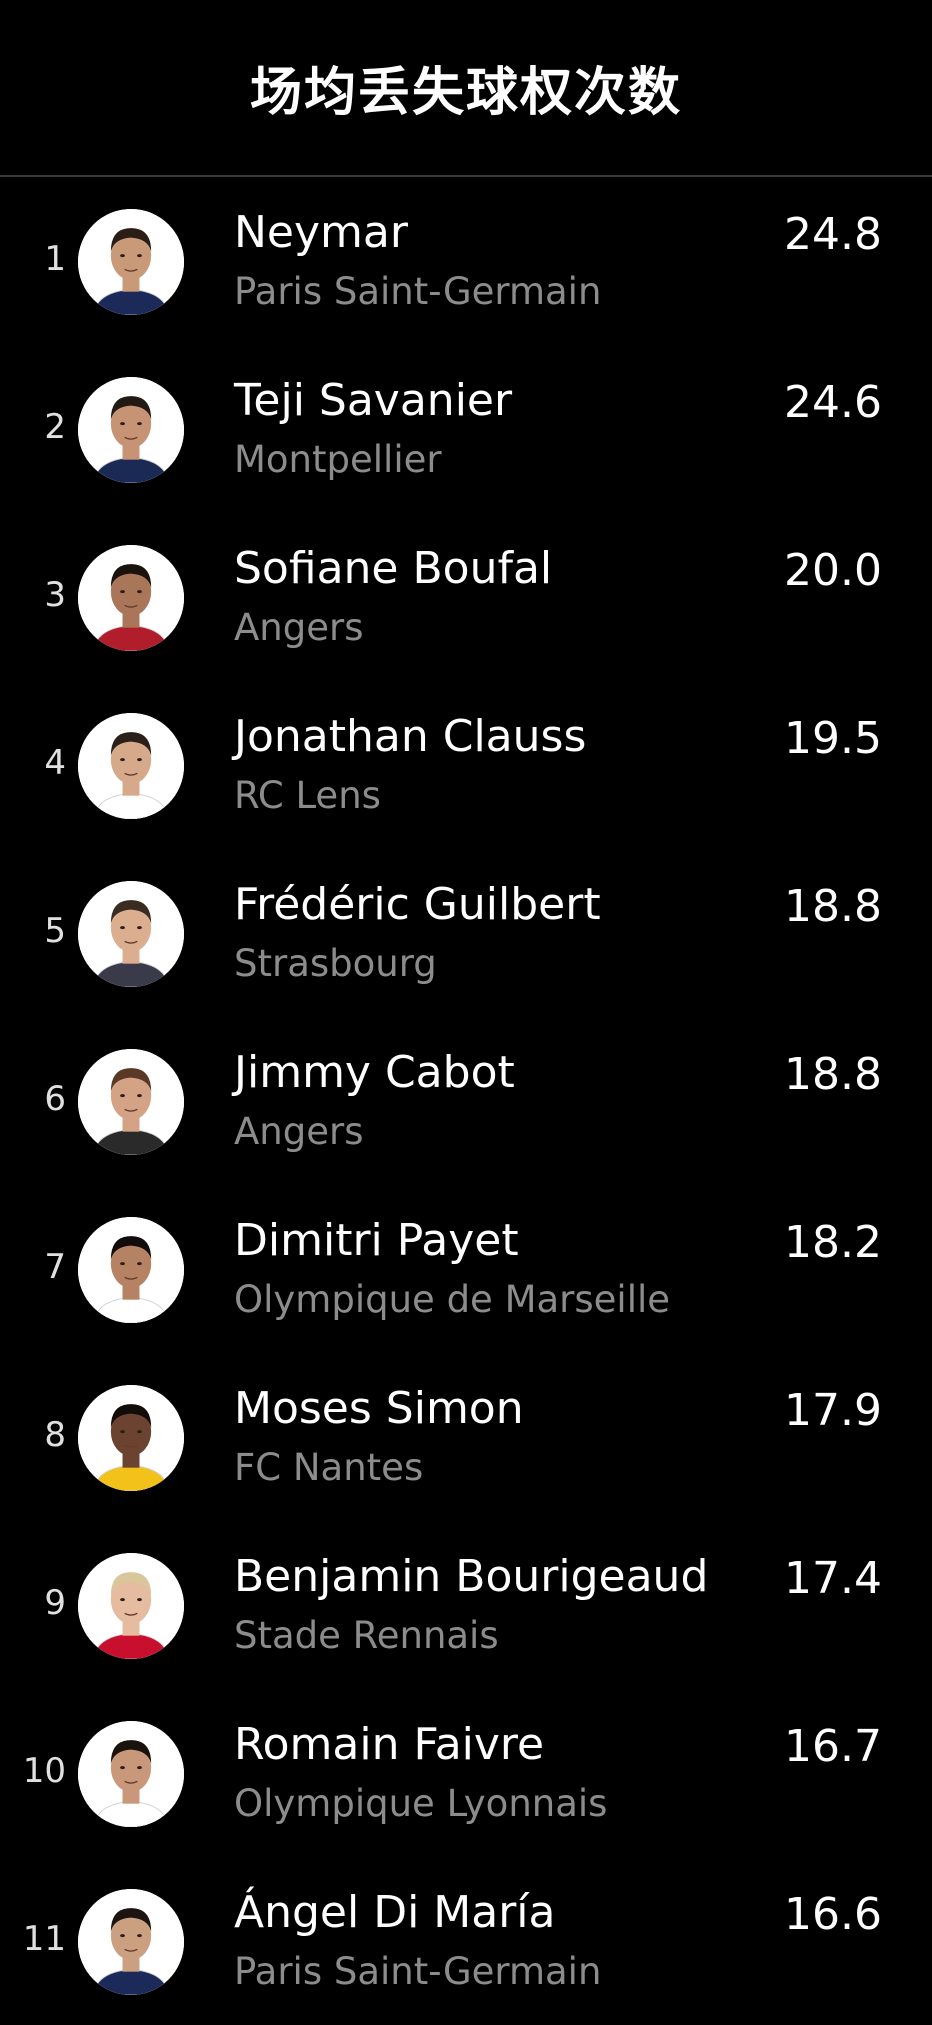 The image size is (932, 2025). I want to click on rank-number: 6, so click(55, 1099).